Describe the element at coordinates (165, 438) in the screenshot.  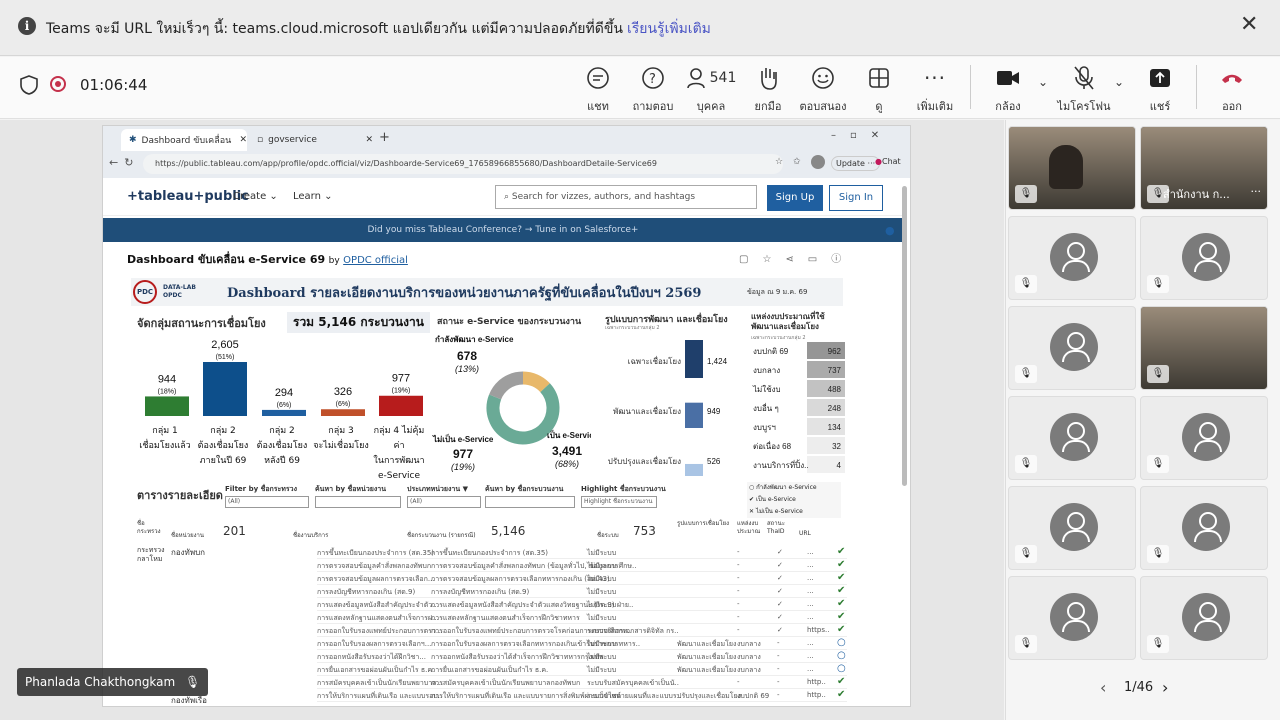
I see `category-label-1: กลุ่ม 1 เชื่อมโยงแล้ว` at that location.